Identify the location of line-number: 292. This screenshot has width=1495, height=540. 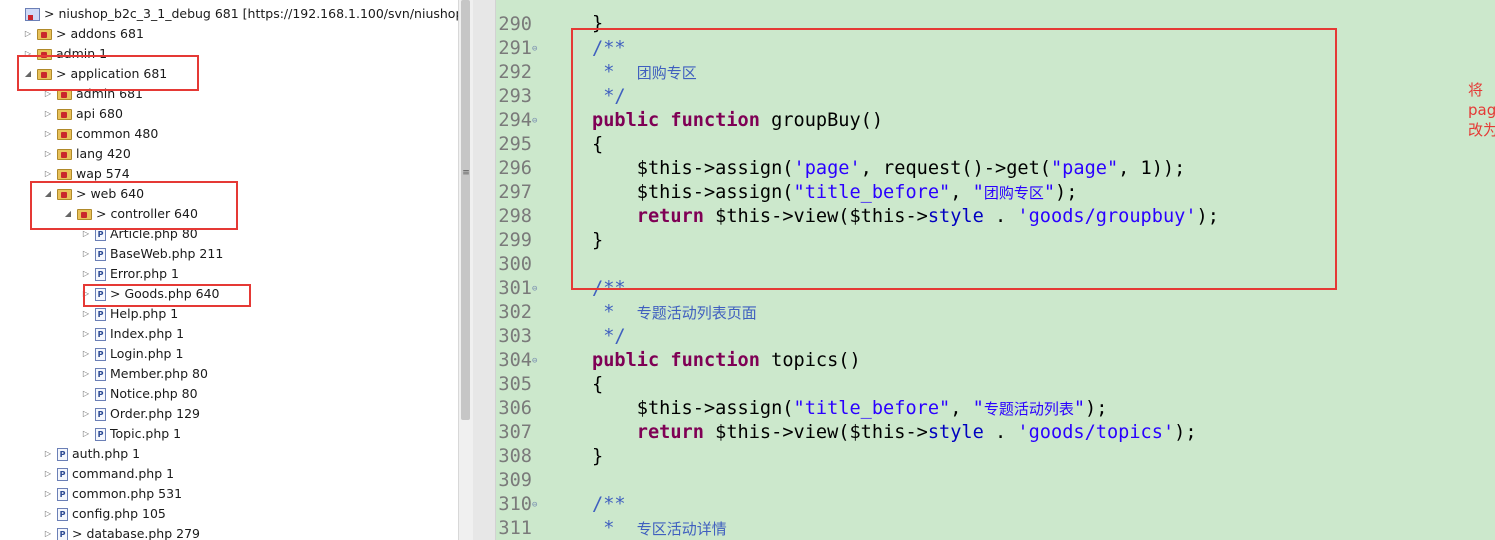
(515, 72).